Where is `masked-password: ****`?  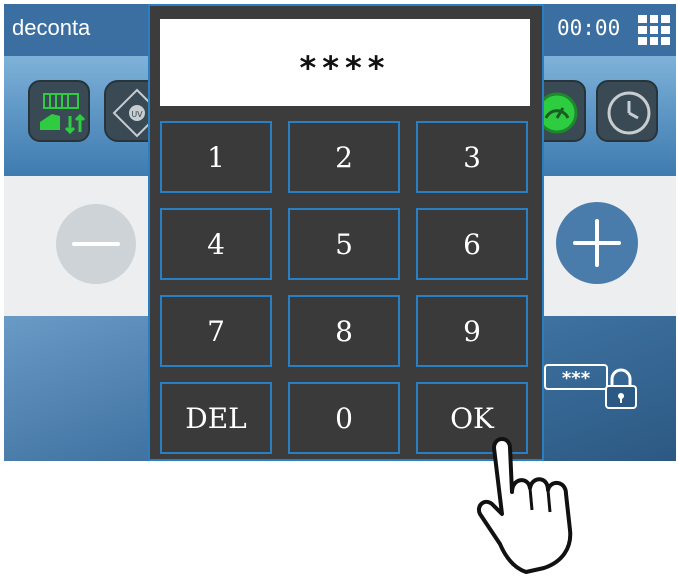 masked-password: **** is located at coordinates (345, 68).